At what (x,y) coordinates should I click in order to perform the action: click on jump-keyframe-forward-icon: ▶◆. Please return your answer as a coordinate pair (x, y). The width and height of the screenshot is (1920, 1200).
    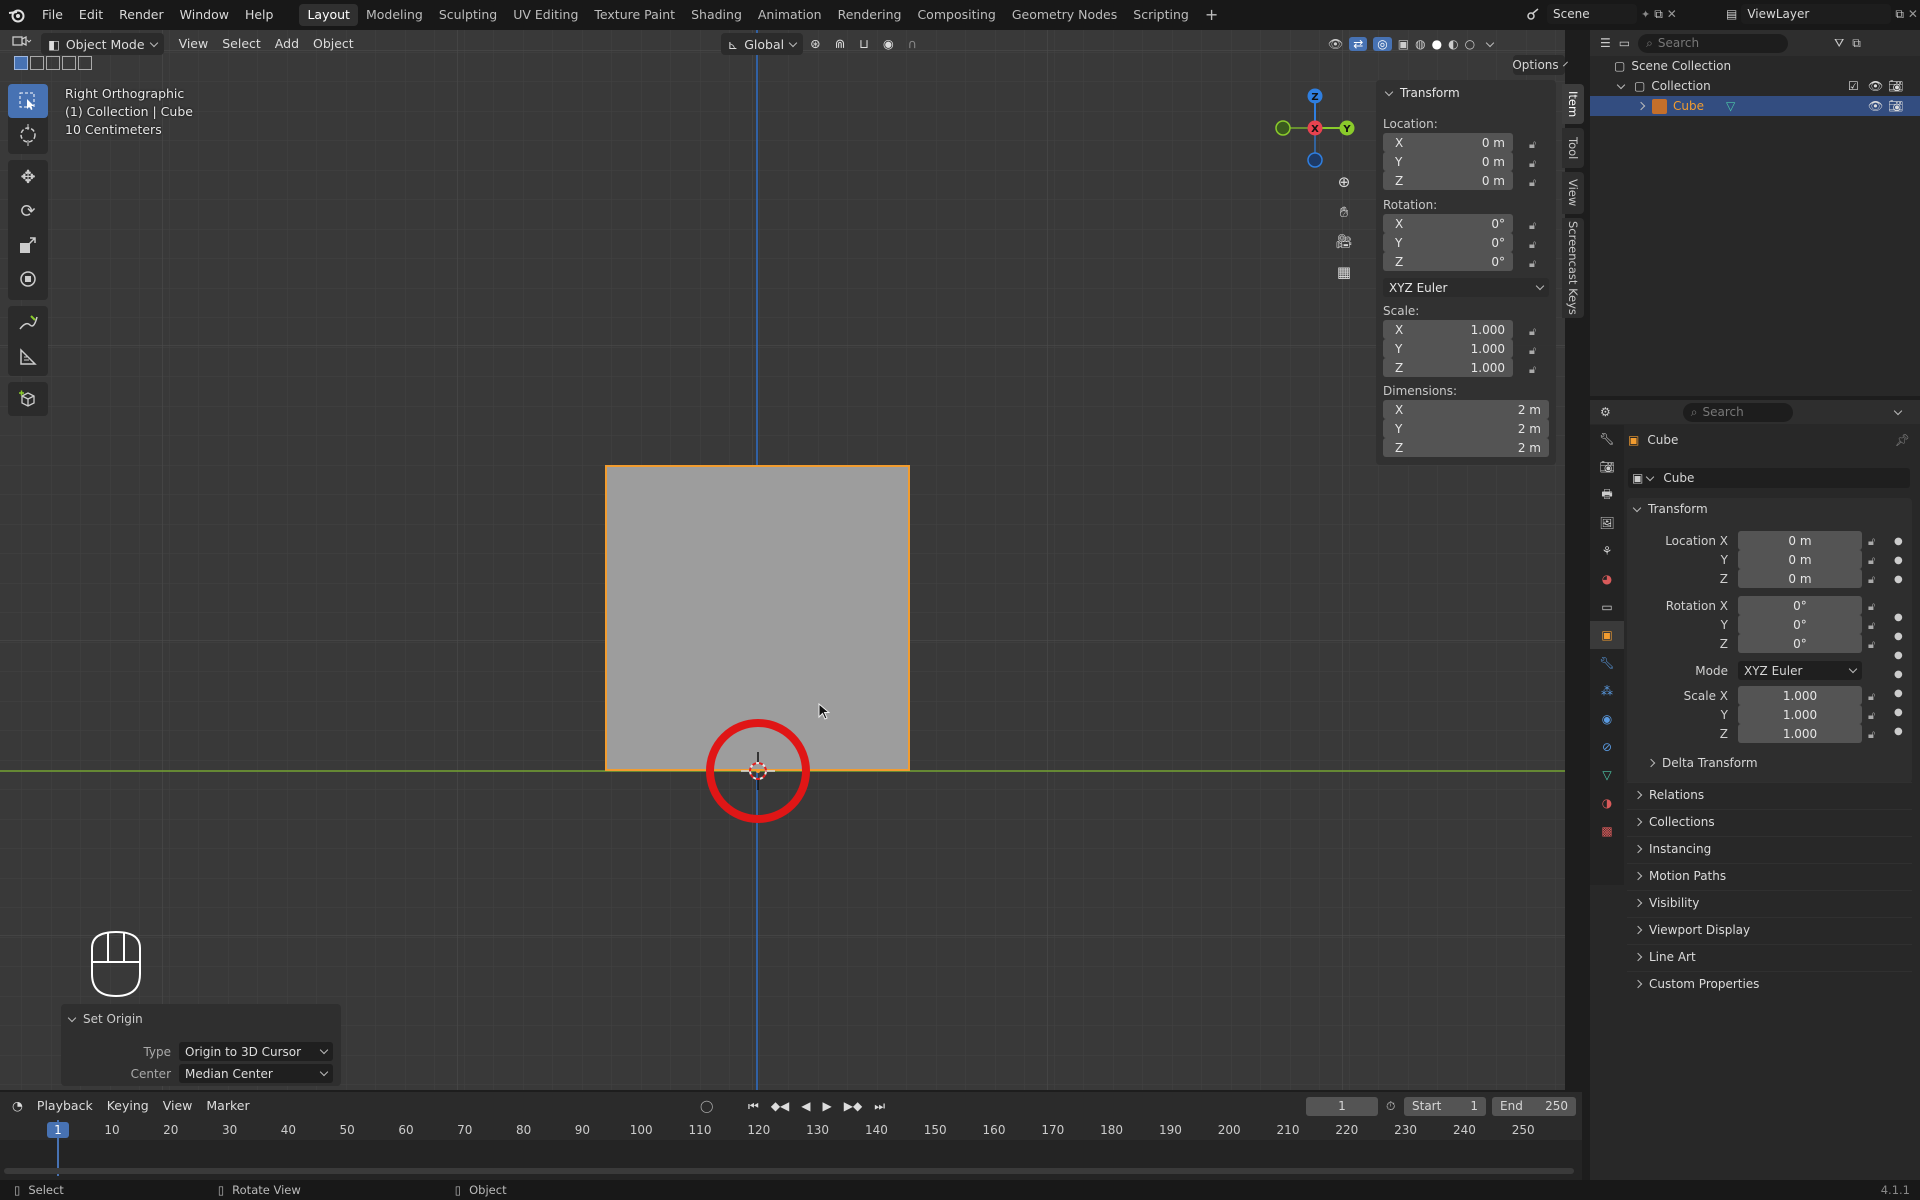
    Looking at the image, I should click on (853, 1106).